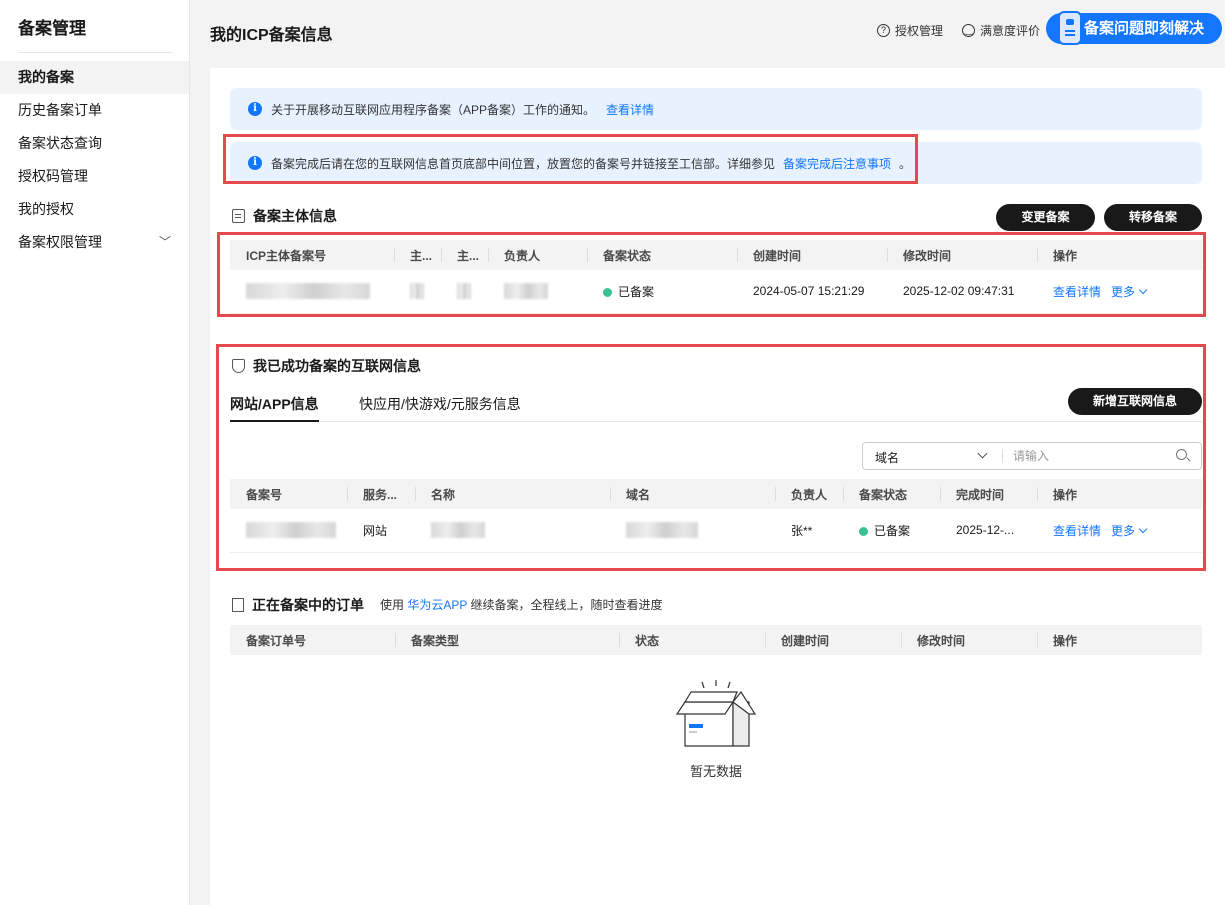 The height and width of the screenshot is (905, 1225). What do you see at coordinates (392, 605) in the screenshot?
I see `orders-sub-prefix: 使用` at bounding box center [392, 605].